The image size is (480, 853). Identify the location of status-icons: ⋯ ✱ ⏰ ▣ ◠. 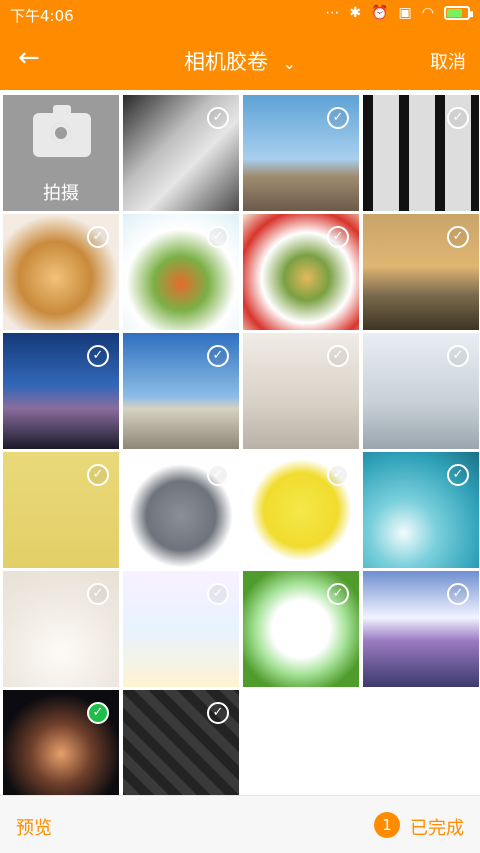
(399, 13).